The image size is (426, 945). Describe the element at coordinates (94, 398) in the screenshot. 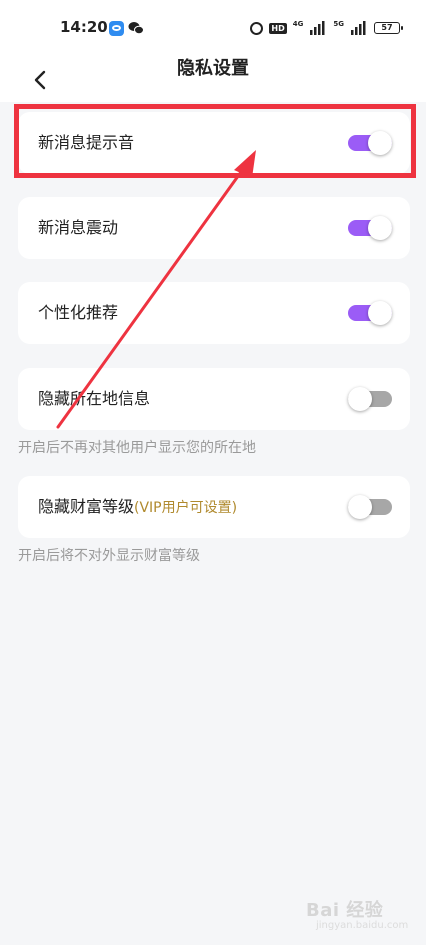

I see `setting-label: 隐藏所在地信息` at that location.